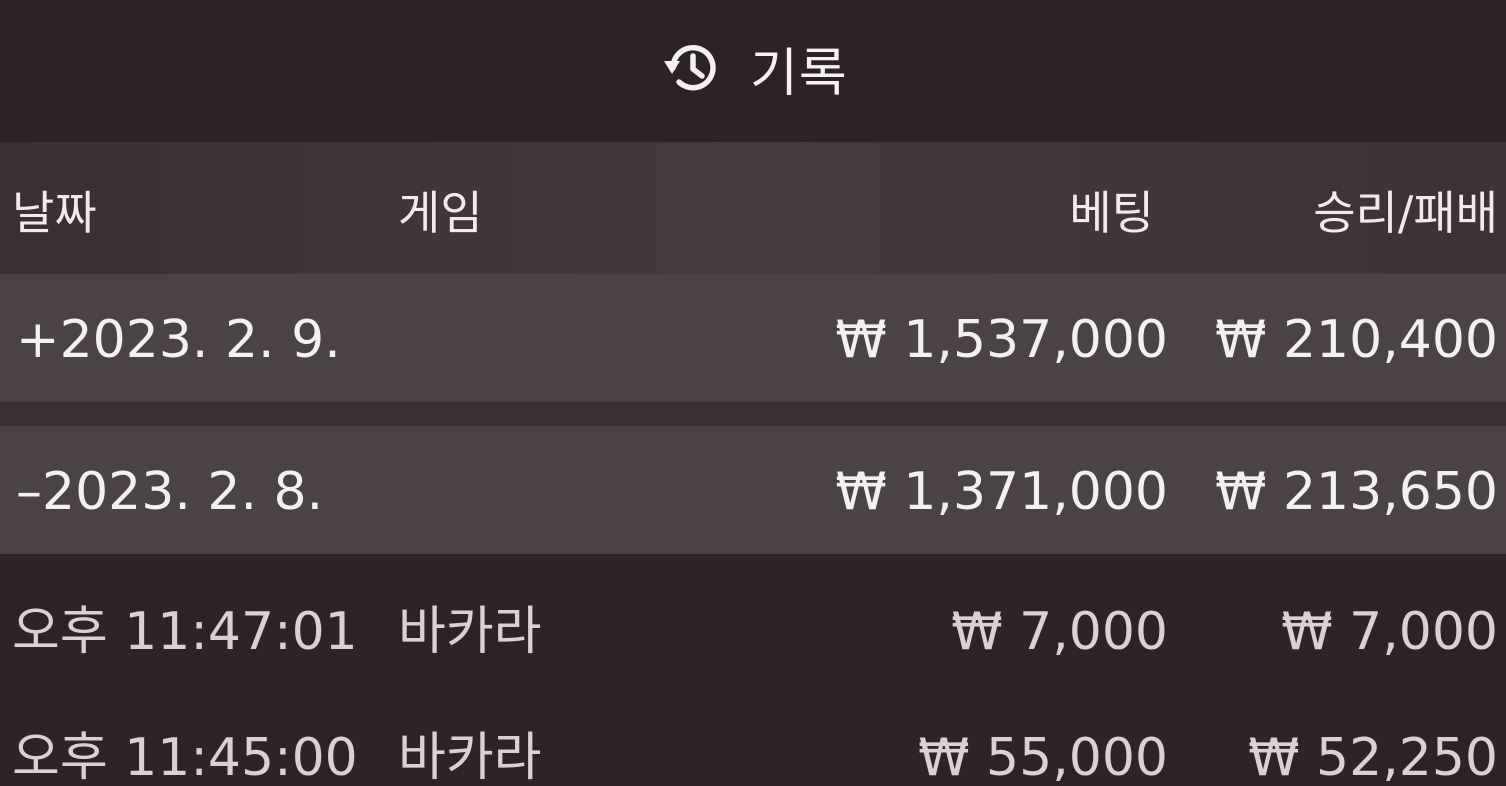 This screenshot has width=1506, height=786. Describe the element at coordinates (1111, 213) in the screenshot. I see `header-bet: 베팅` at that location.